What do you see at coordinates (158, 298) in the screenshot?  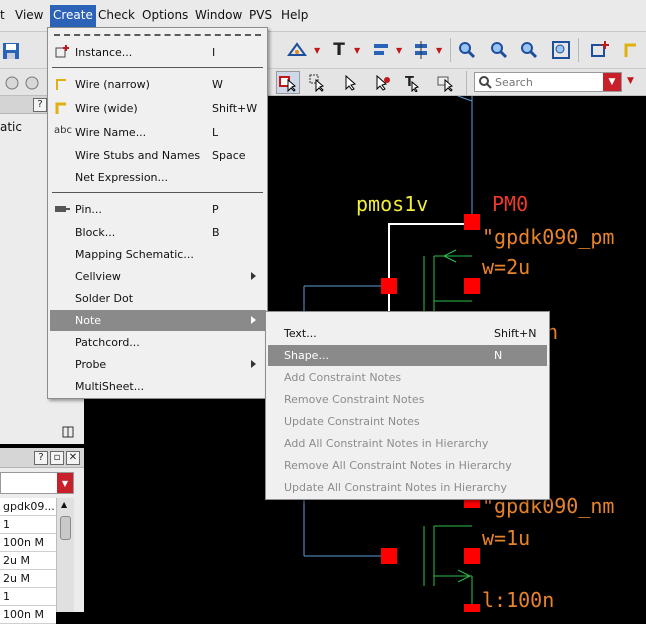 I see `menu-item-solder-dot: Solder Dot` at bounding box center [158, 298].